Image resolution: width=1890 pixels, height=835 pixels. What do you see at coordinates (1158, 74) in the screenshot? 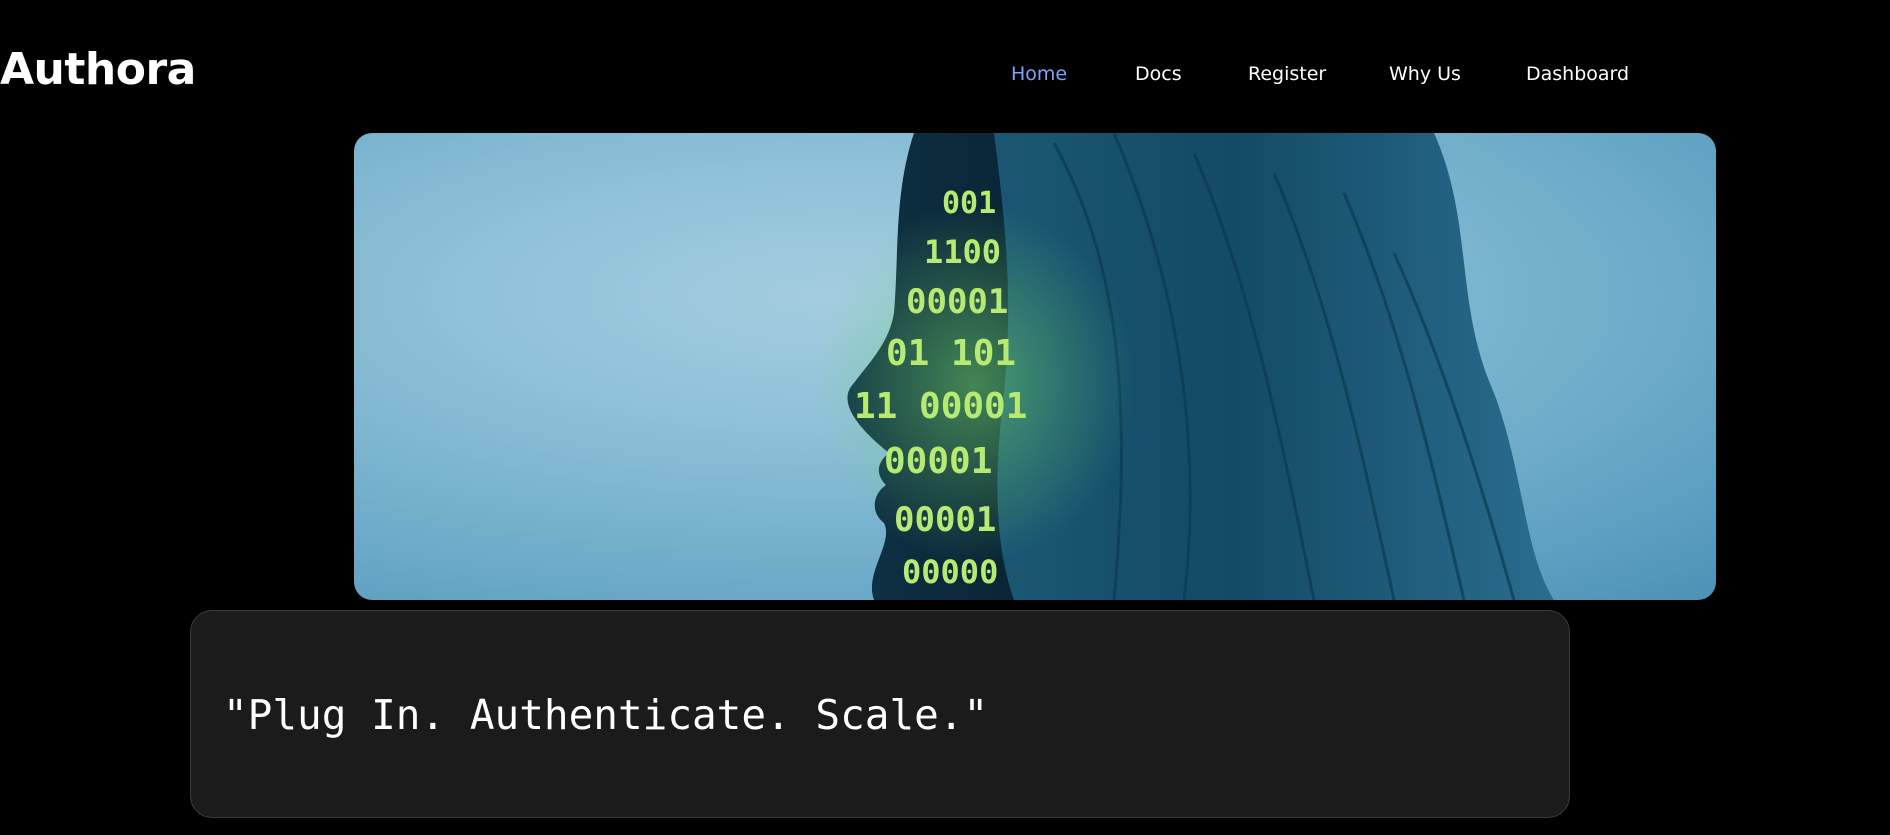
I see `nav-docs: Docs` at bounding box center [1158, 74].